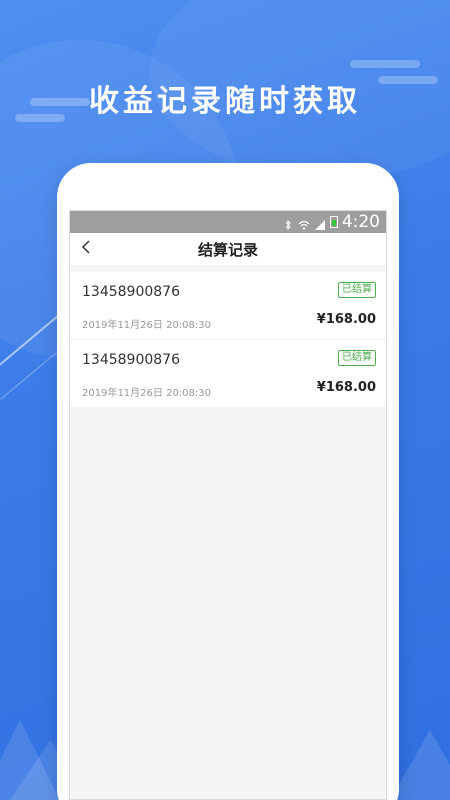 This screenshot has width=450, height=800. I want to click on bluetooth-icon, so click(288, 223).